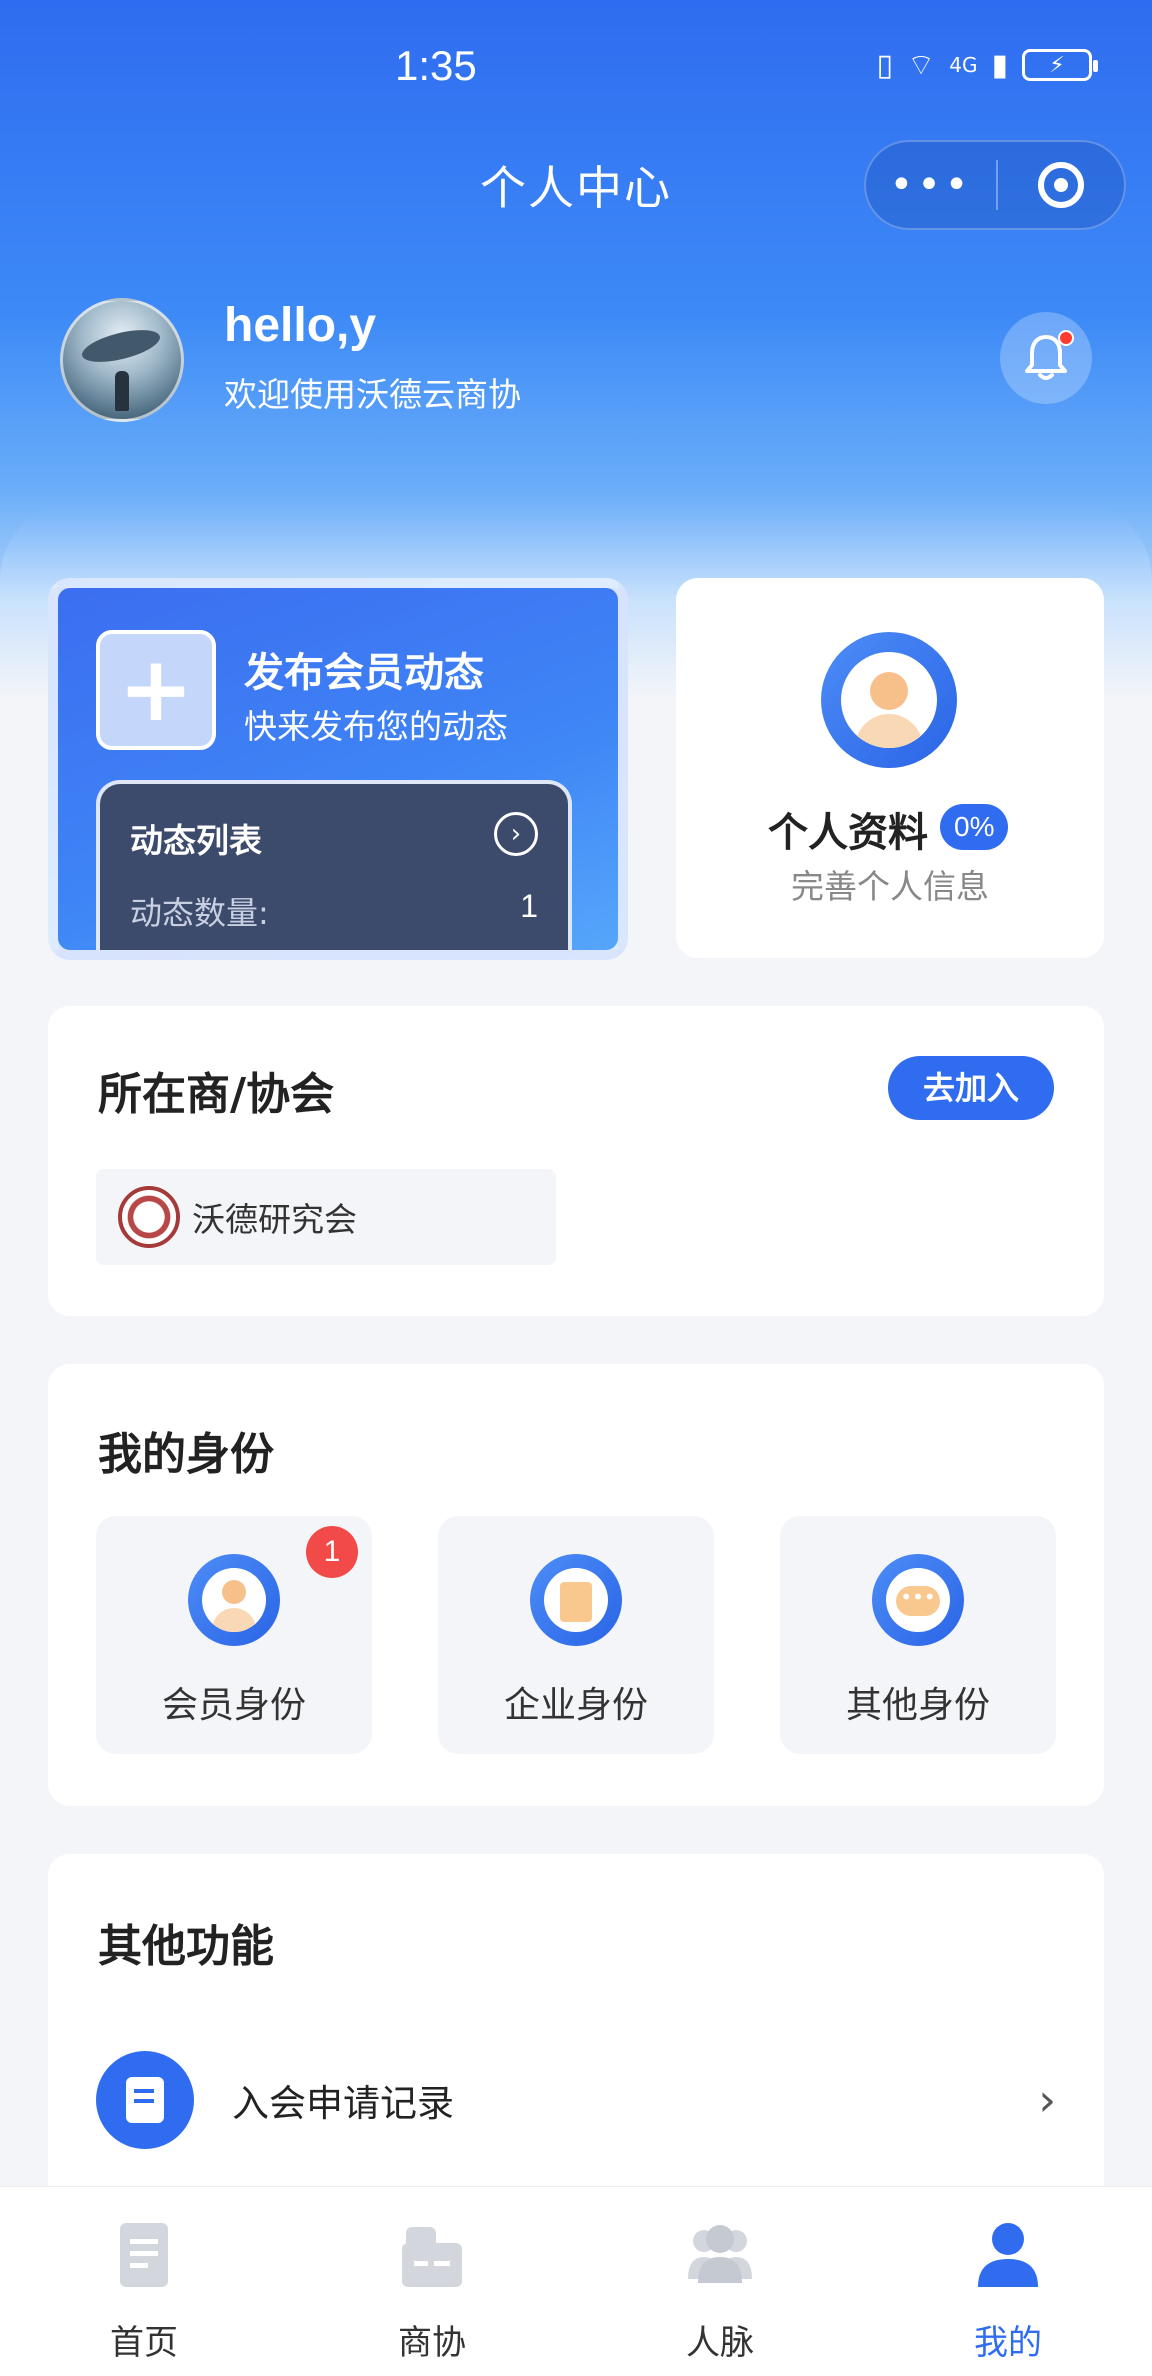  Describe the element at coordinates (848, 833) in the screenshot. I see `profile-title: 个人资料` at that location.